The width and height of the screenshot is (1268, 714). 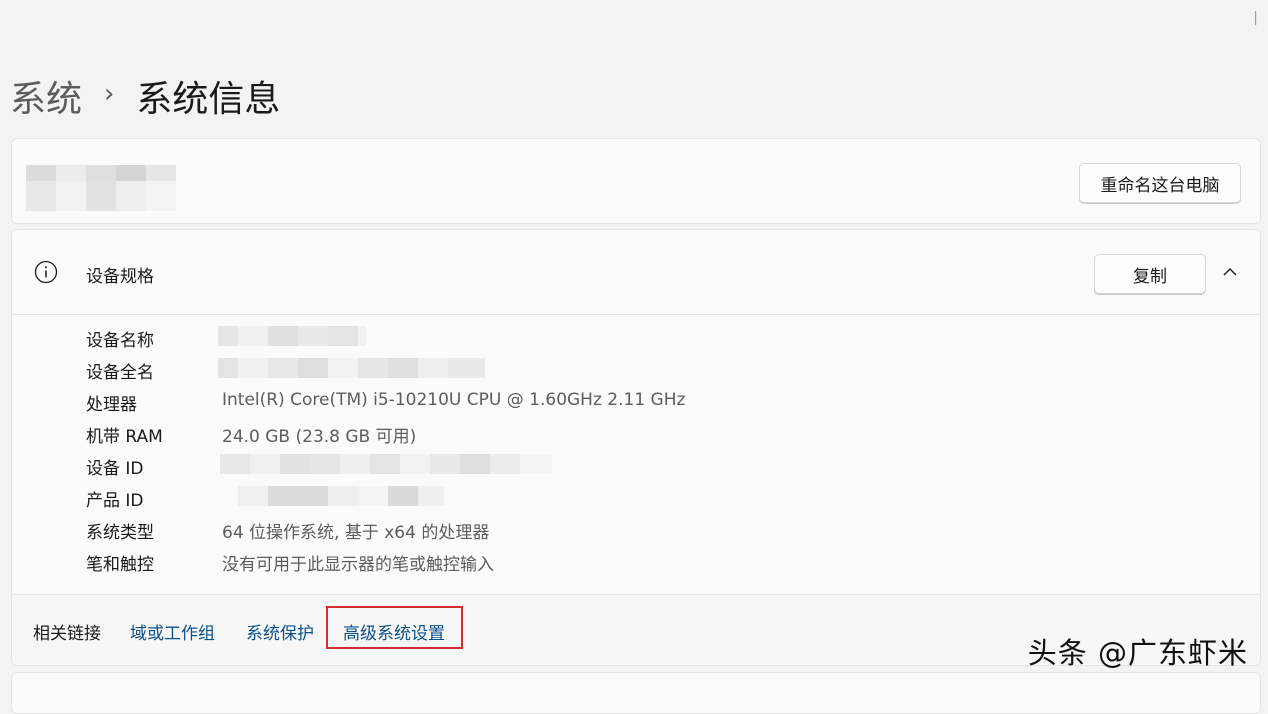 What do you see at coordinates (120, 565) in the screenshot?
I see `spec-label: 笔和触控` at bounding box center [120, 565].